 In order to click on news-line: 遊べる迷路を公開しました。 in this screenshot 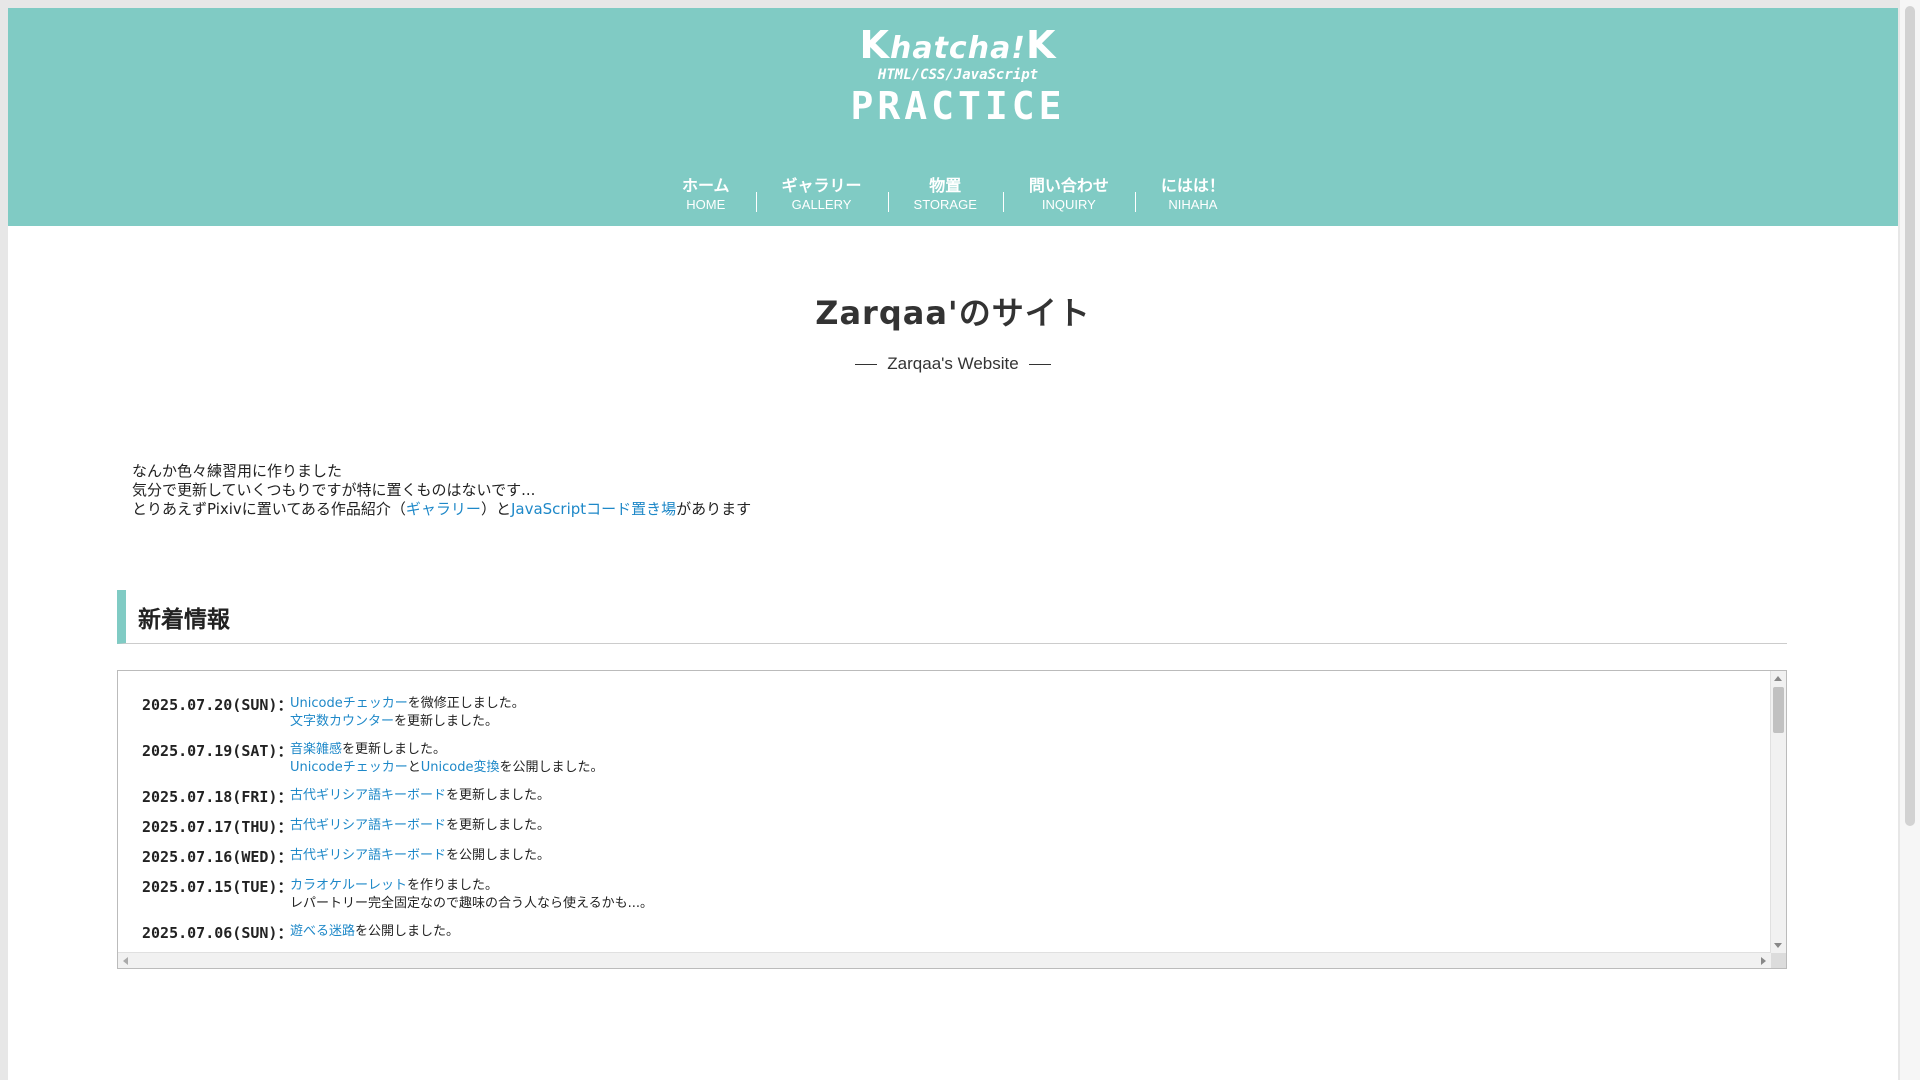, I will do `click(374, 932)`.